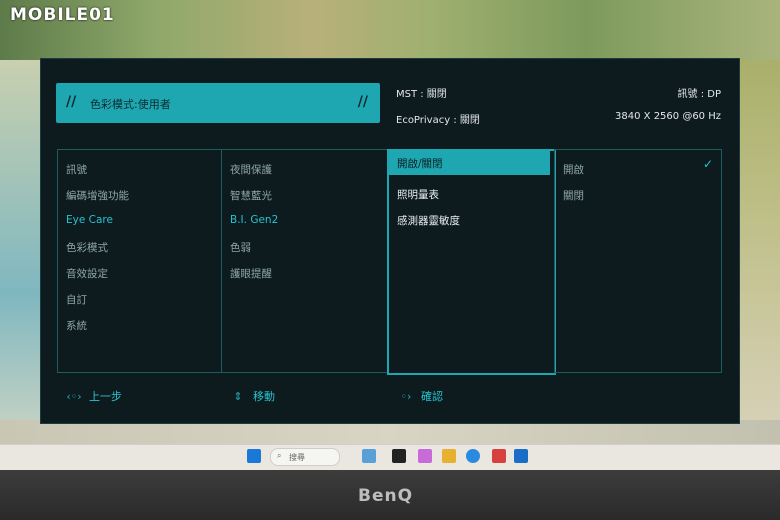 This screenshot has width=780, height=520. What do you see at coordinates (390, 457) in the screenshot?
I see `taskbar` at bounding box center [390, 457].